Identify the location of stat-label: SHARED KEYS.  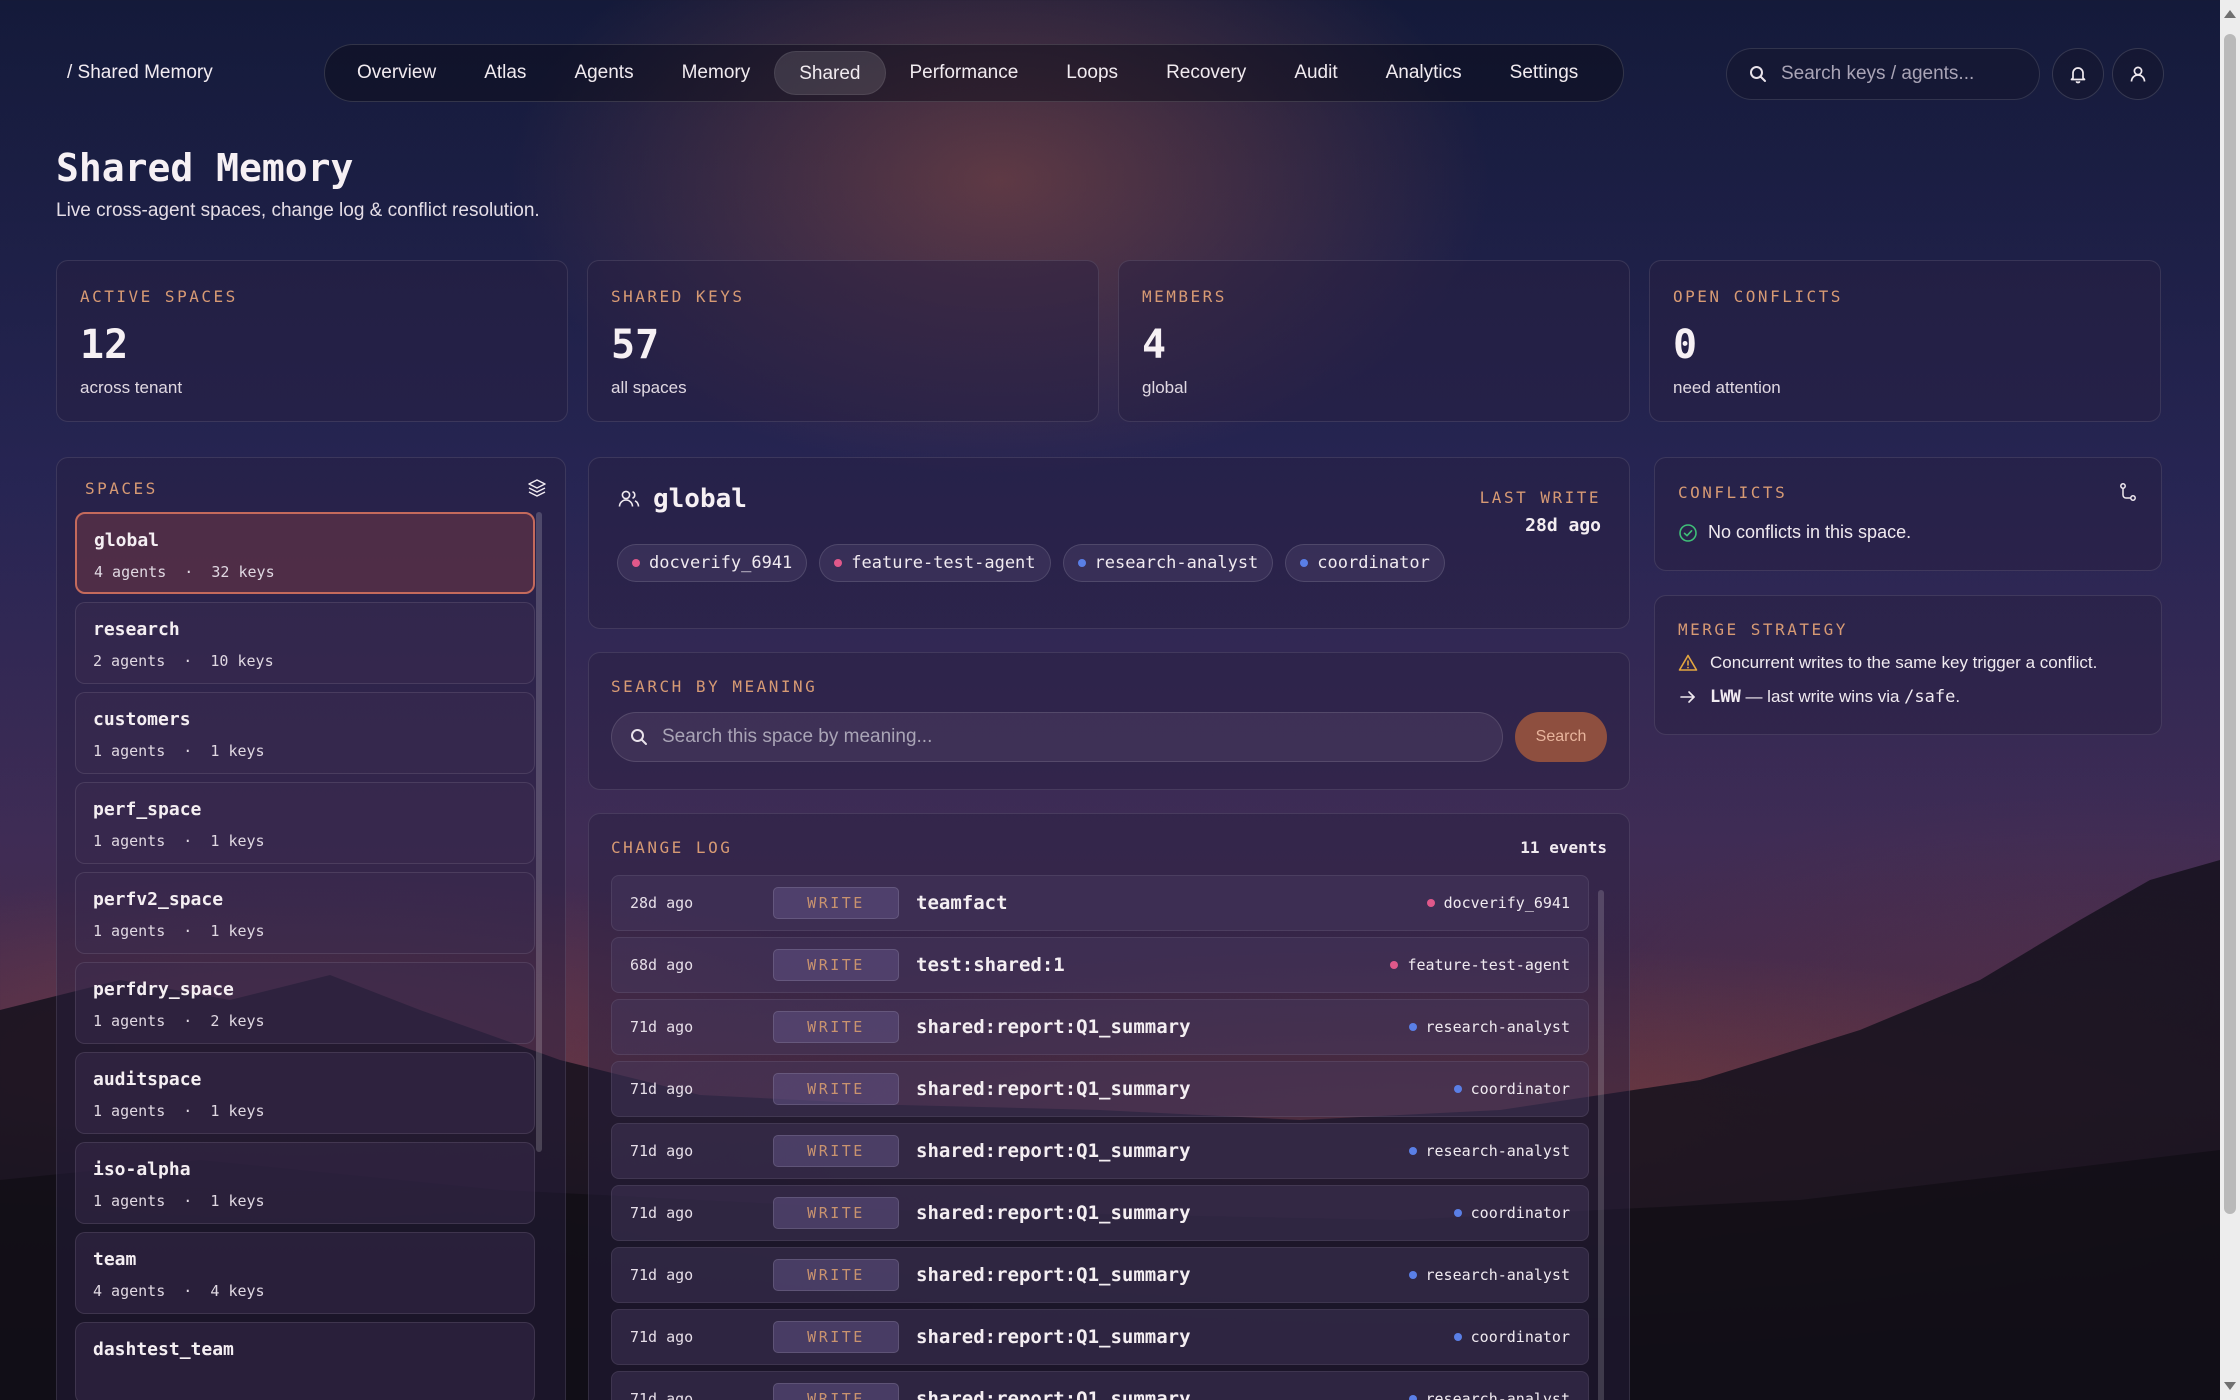
(678, 296).